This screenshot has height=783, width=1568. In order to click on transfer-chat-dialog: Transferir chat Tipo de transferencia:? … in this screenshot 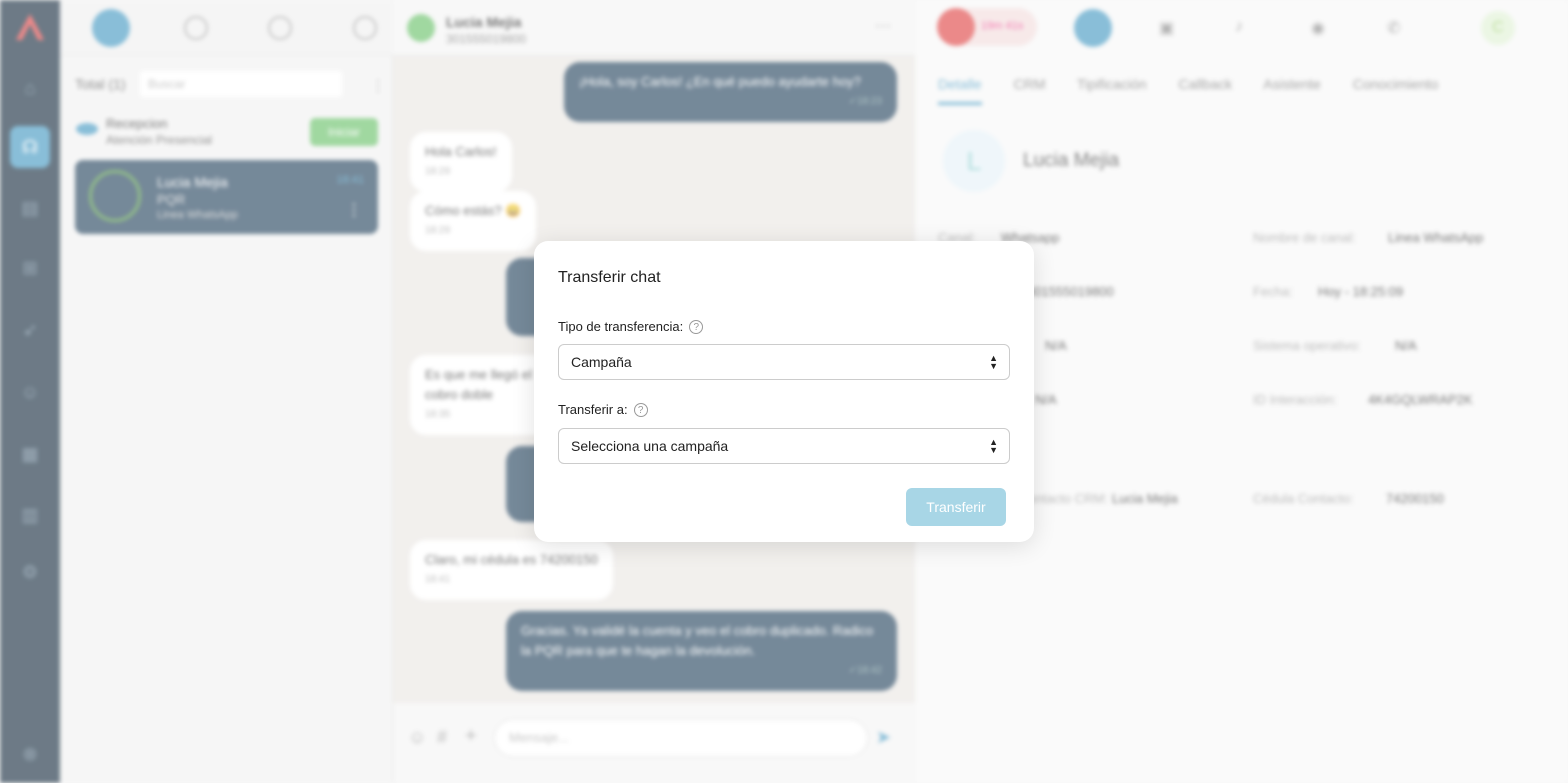, I will do `click(784, 391)`.